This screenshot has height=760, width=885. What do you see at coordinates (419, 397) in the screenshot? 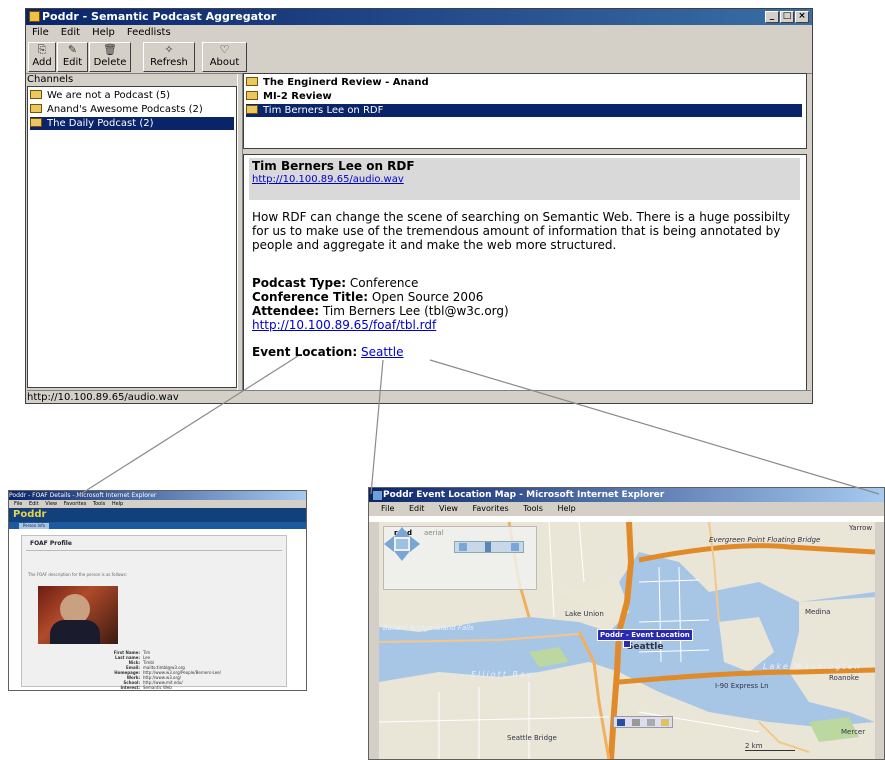
I see `status-bar: http://10.100.89.65/audio.wav` at bounding box center [419, 397].